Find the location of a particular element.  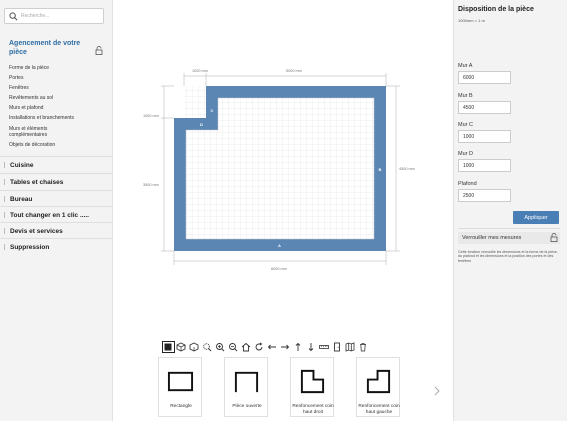

door-icon is located at coordinates (337, 347).